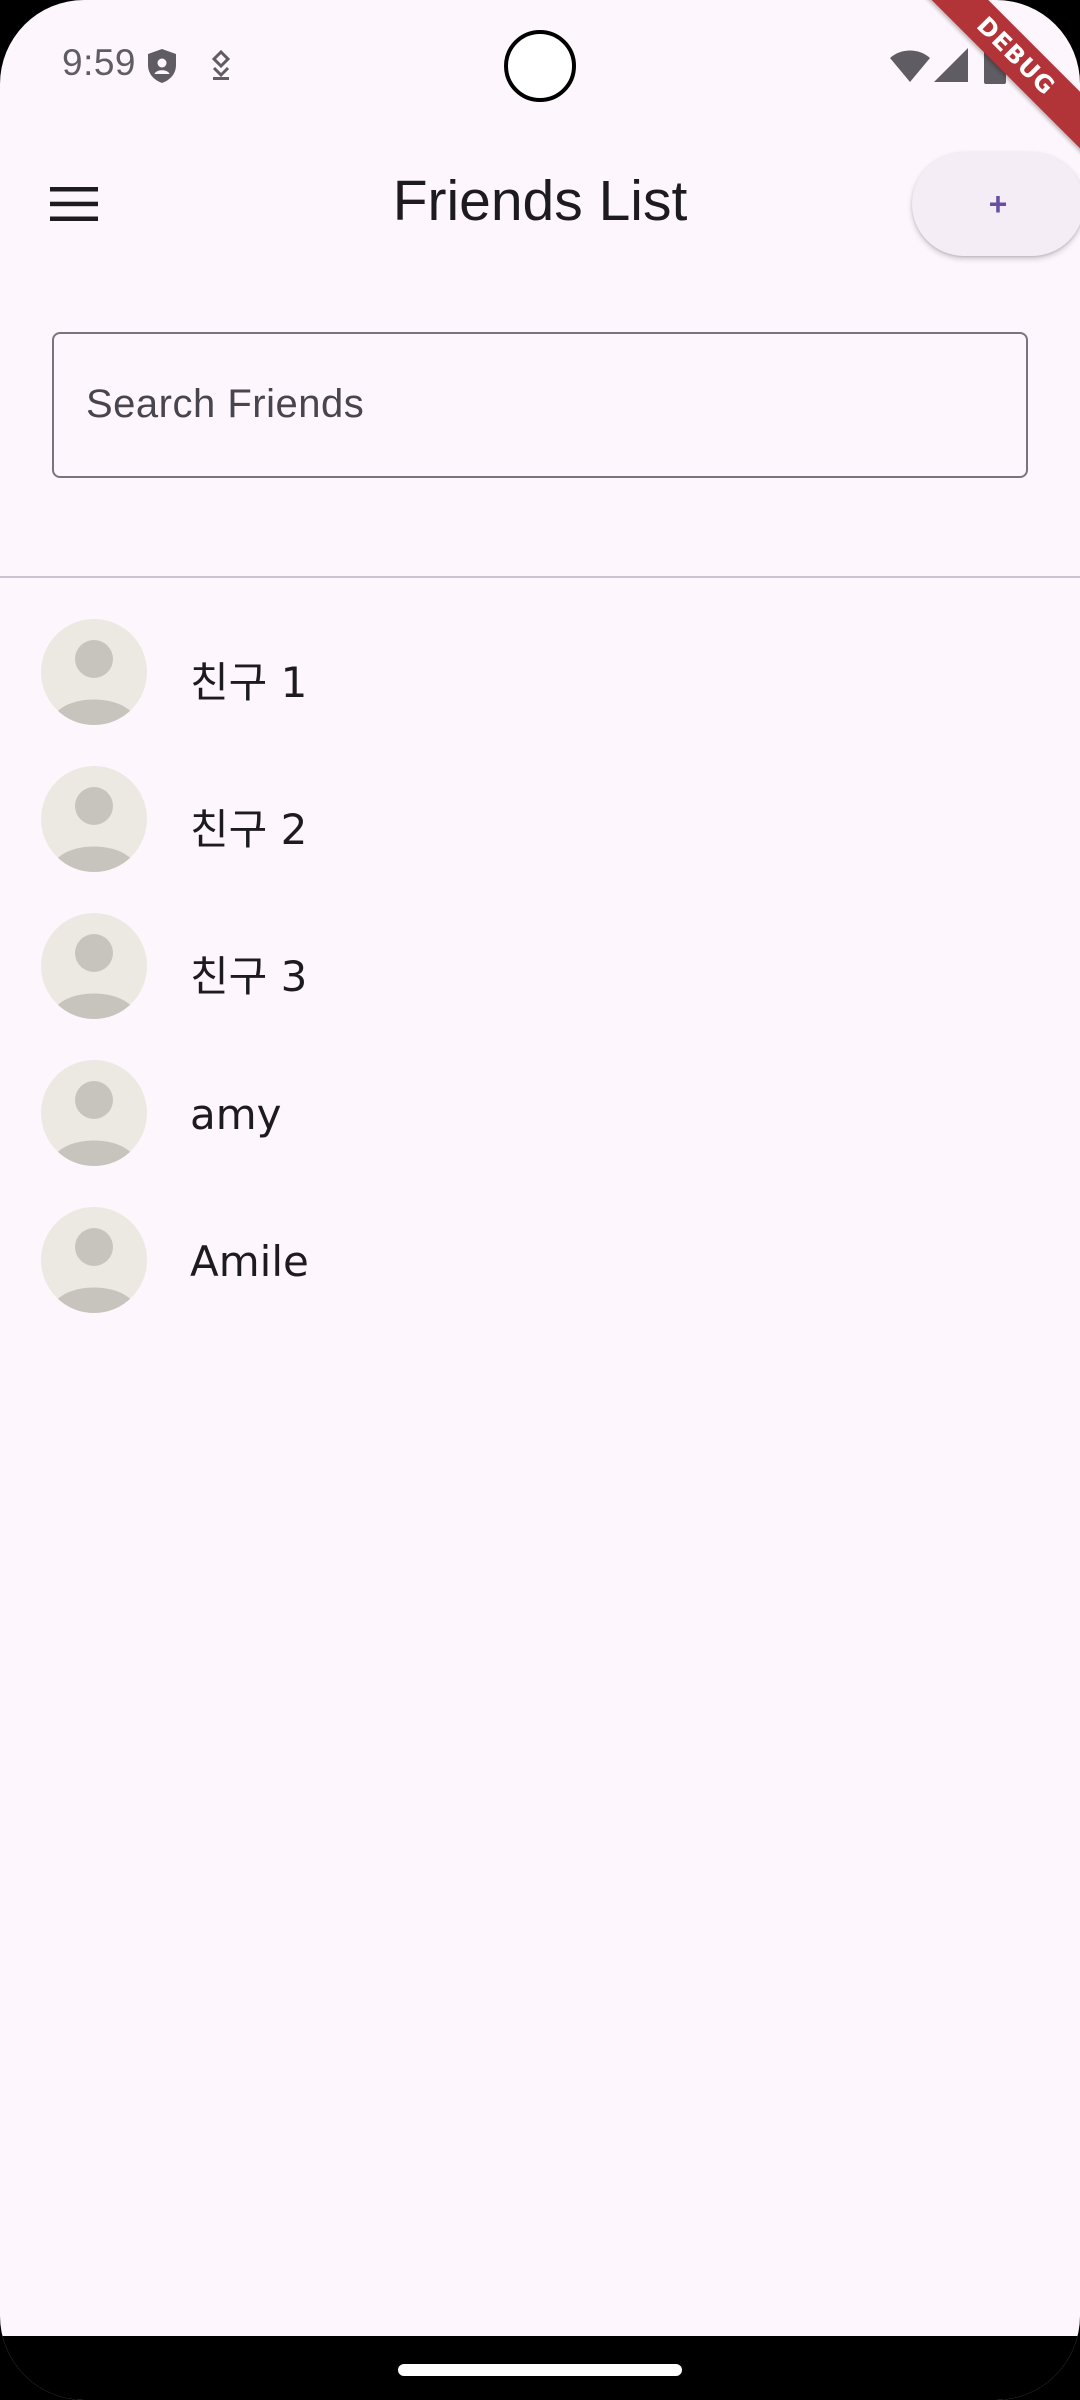 The width and height of the screenshot is (1080, 2400). What do you see at coordinates (540, 405) in the screenshot?
I see `search-input: Search Friends` at bounding box center [540, 405].